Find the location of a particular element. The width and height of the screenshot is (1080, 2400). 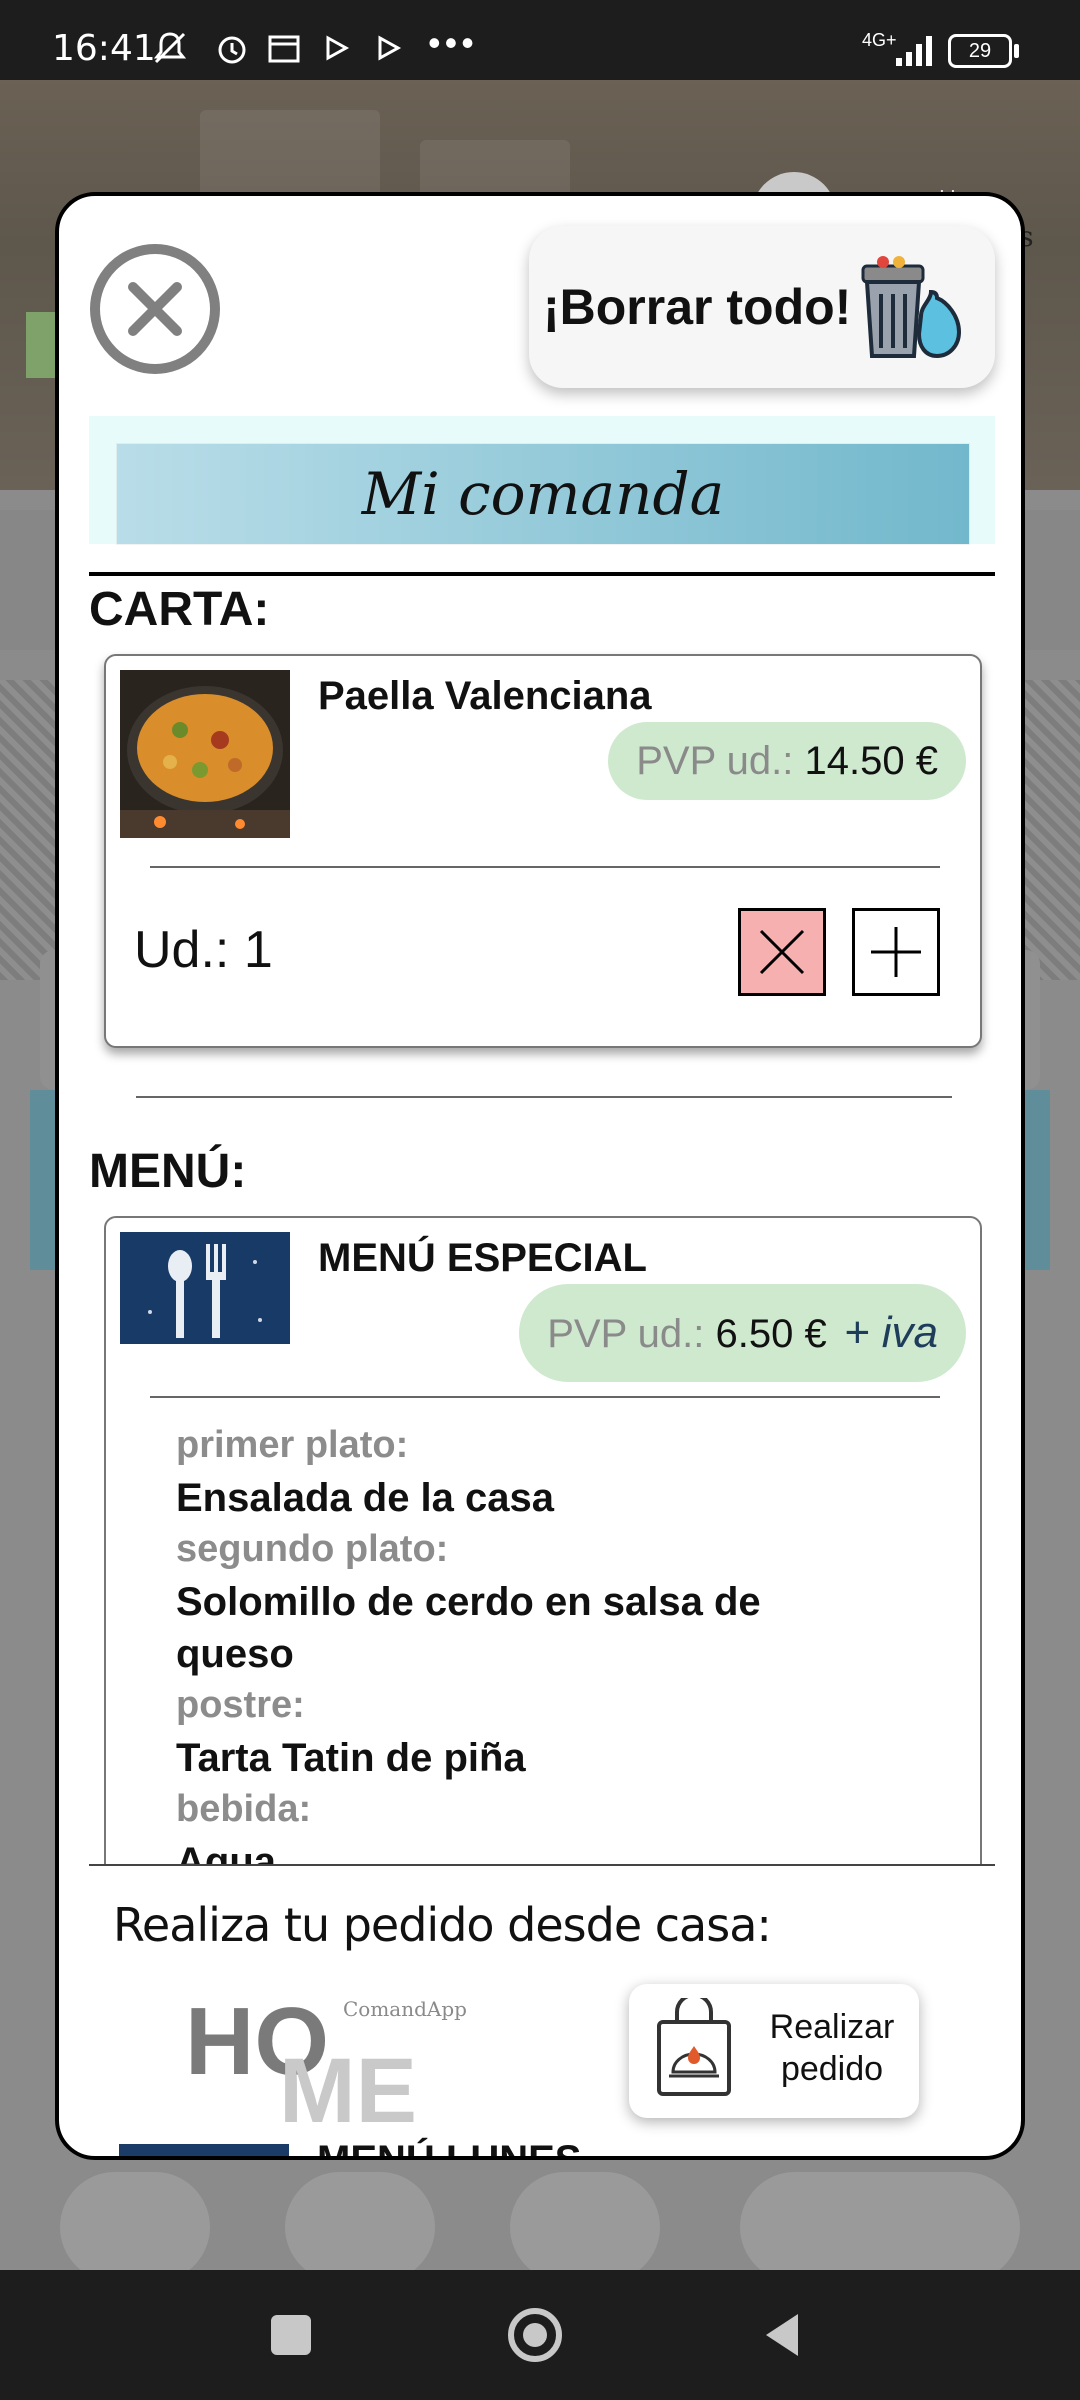

course-label: segundo plato: is located at coordinates (312, 1549).